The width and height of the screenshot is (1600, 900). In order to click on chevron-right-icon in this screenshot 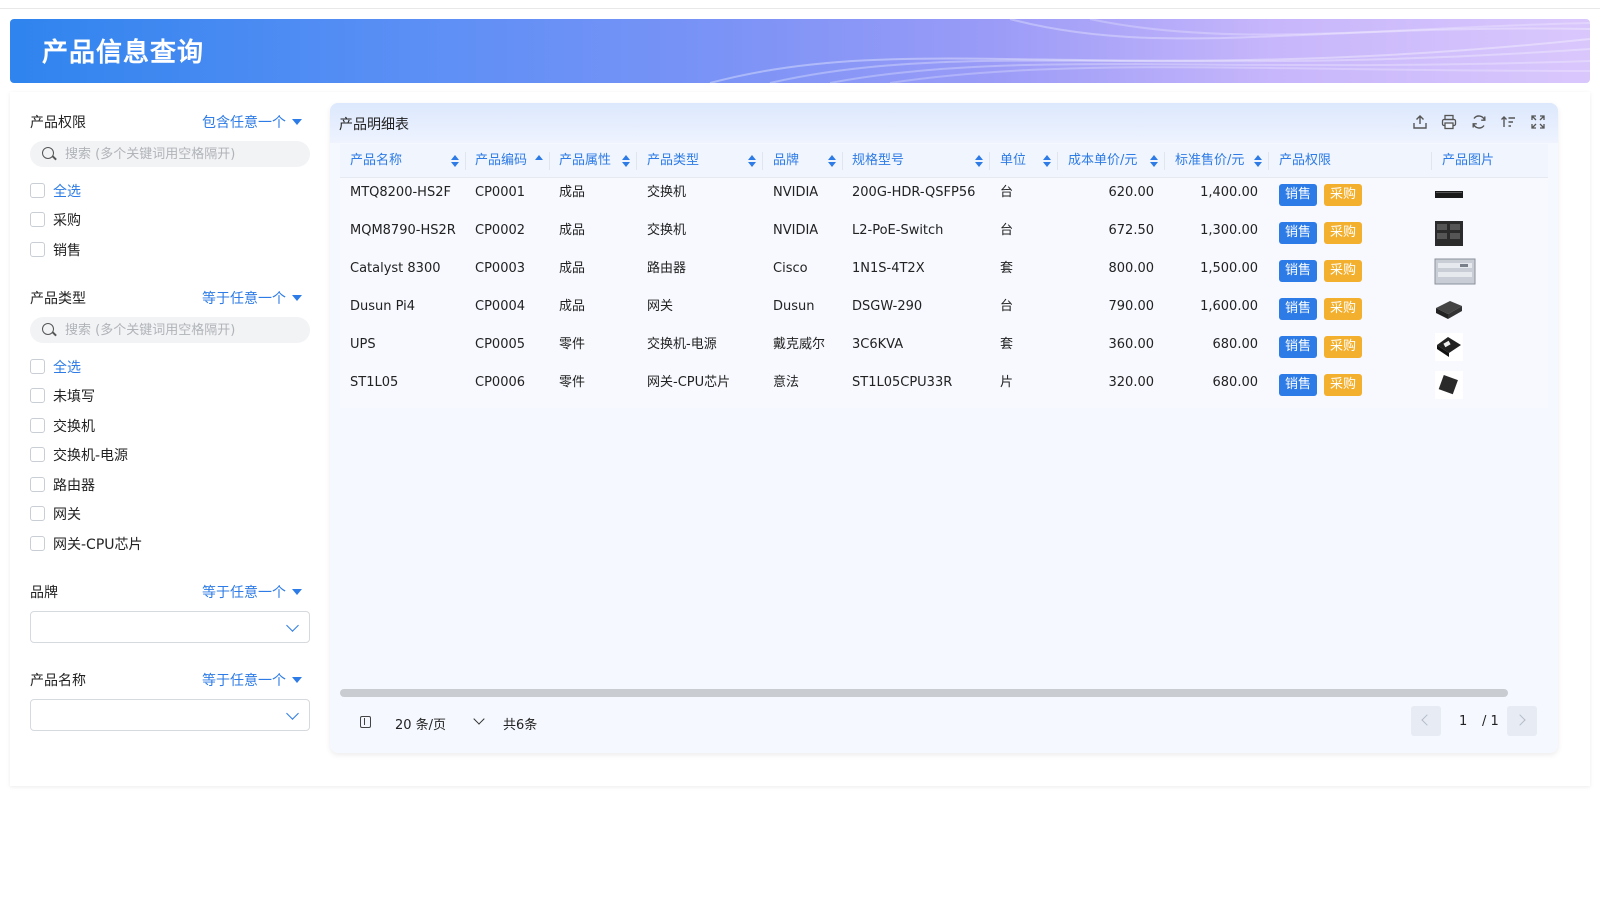, I will do `click(1520, 720)`.